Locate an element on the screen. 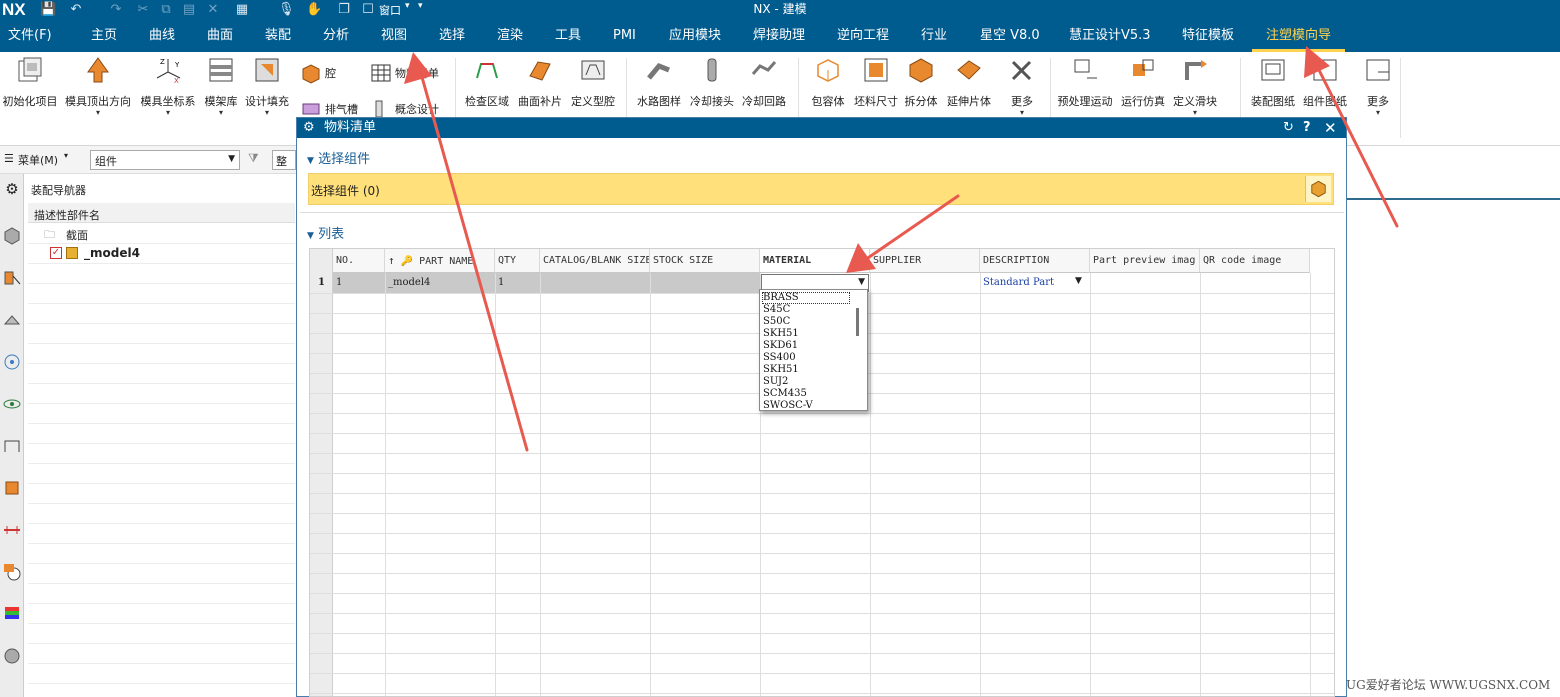 The width and height of the screenshot is (1560, 697). more-drawing-button: 更多 ▾ is located at coordinates (1378, 86).